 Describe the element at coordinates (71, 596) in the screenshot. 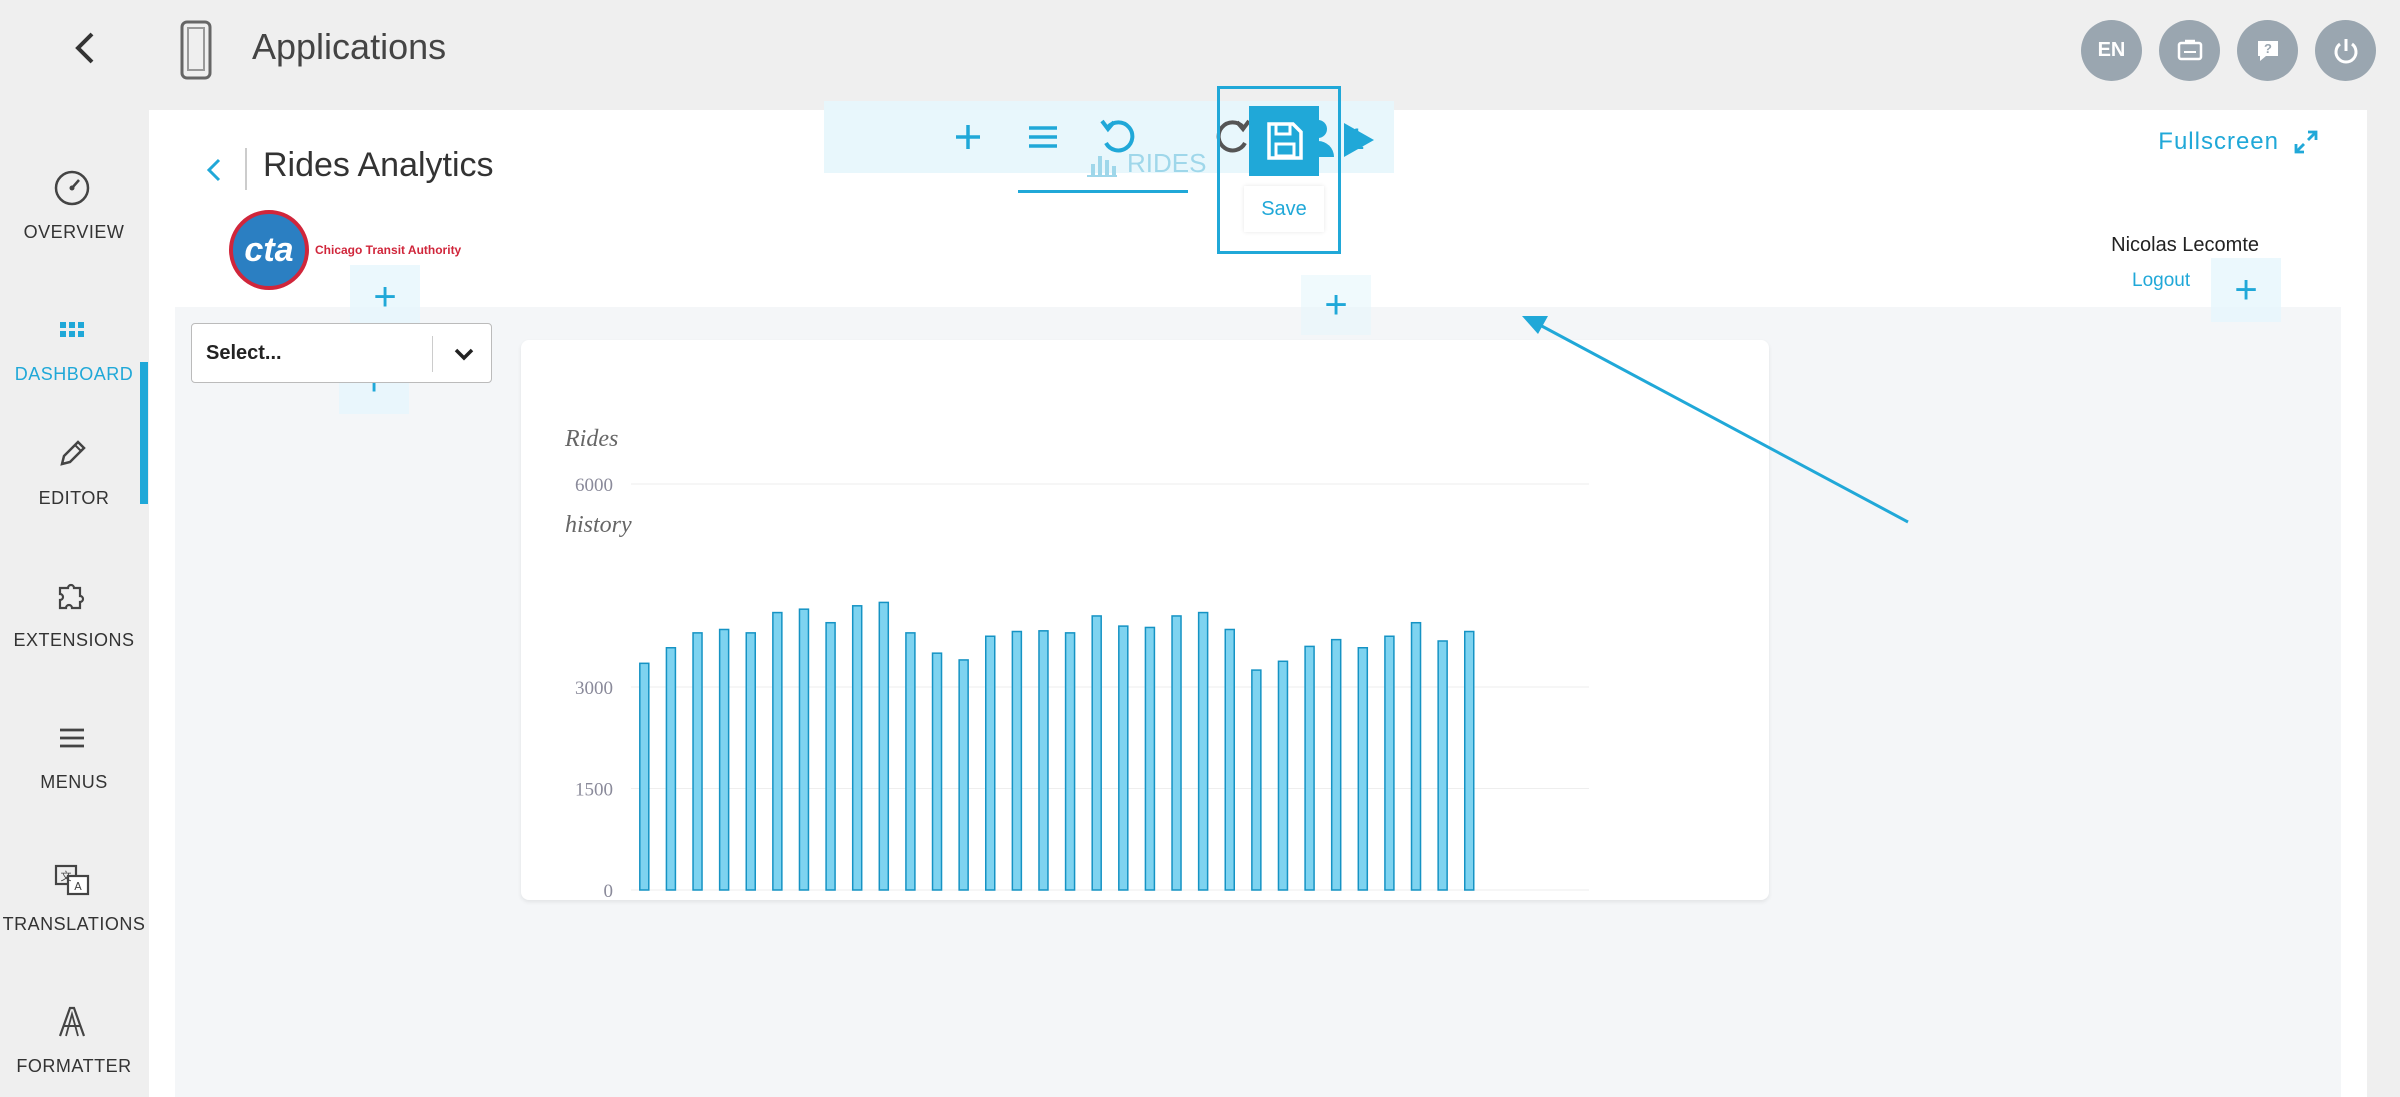

I see `puzzle-icon` at that location.